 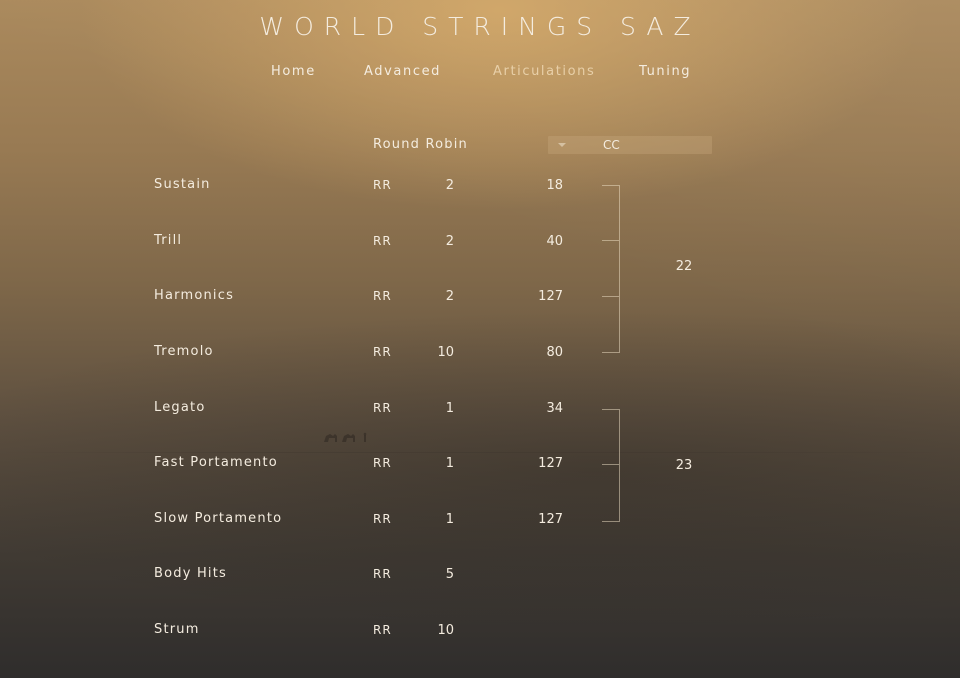 I want to click on articulation-name-slow-portamento: Slow Portamento, so click(x=218, y=518).